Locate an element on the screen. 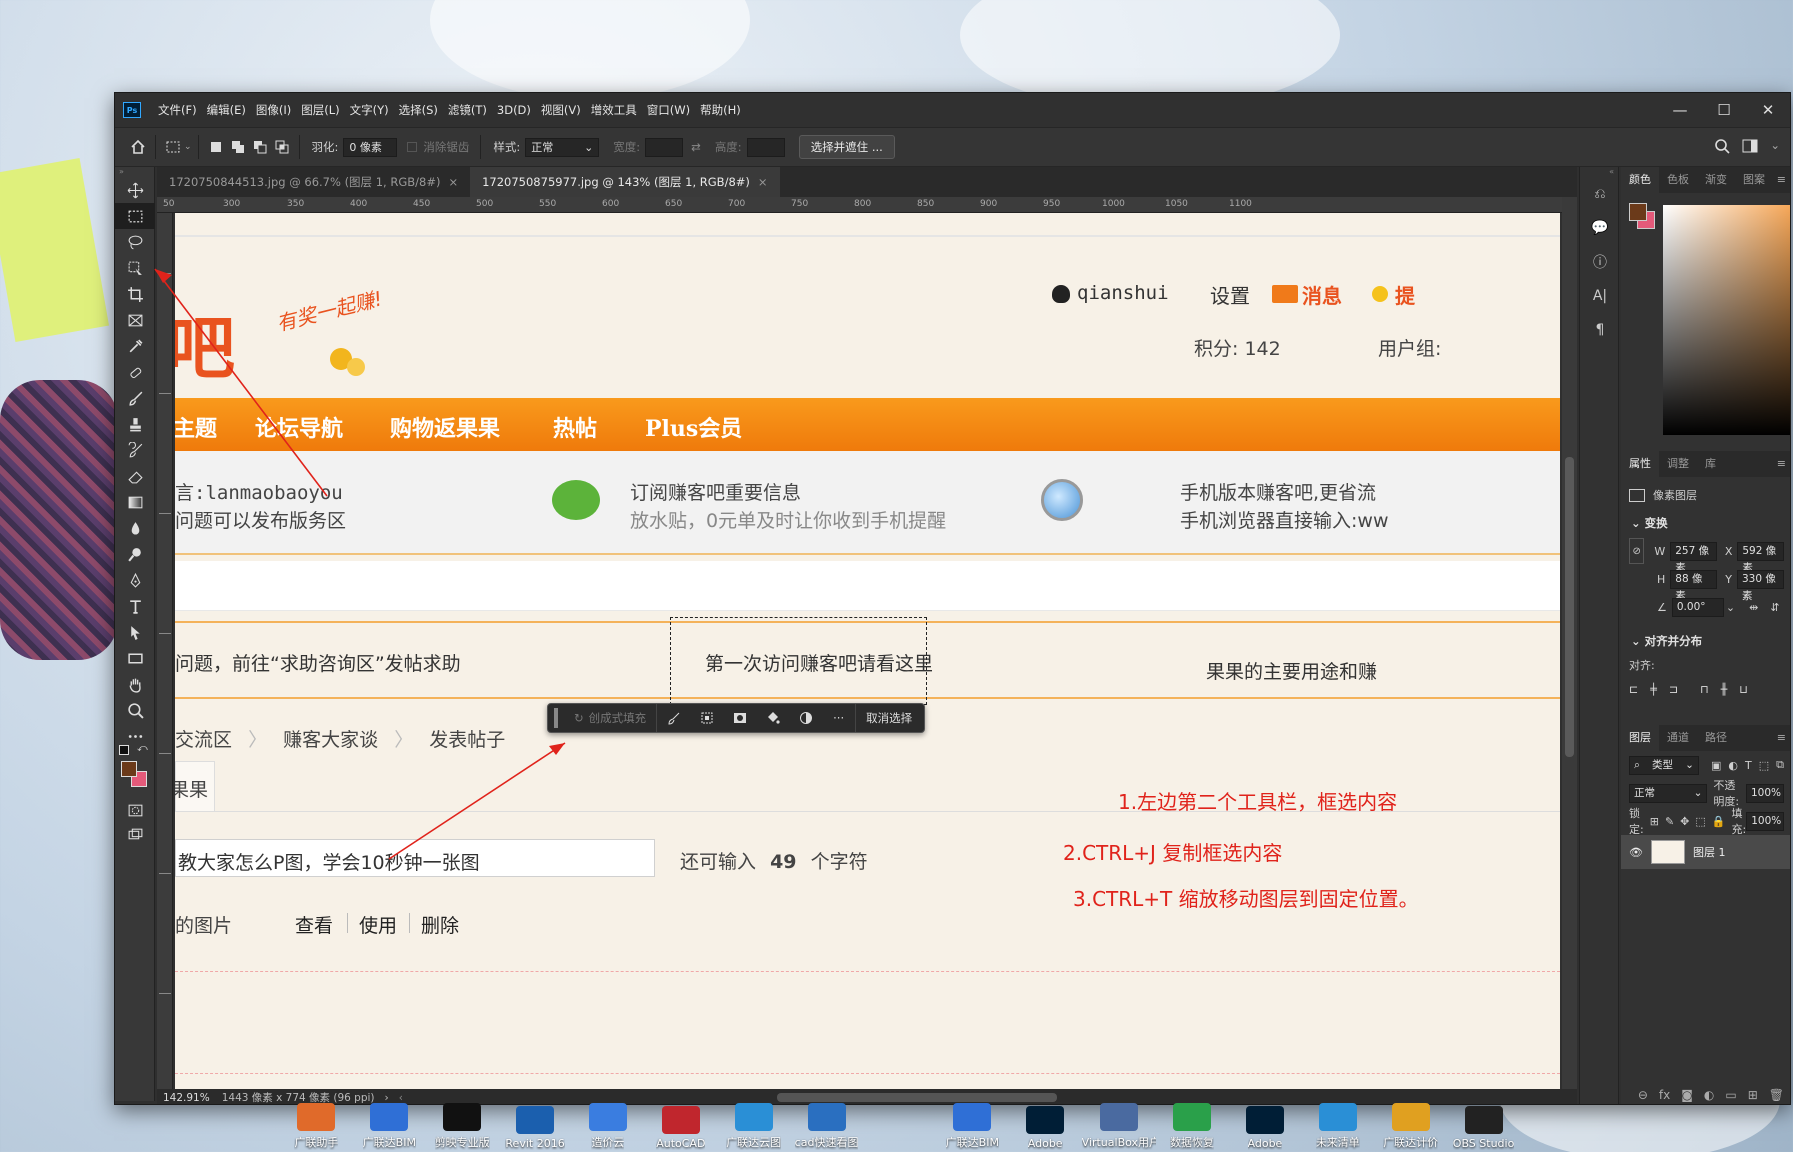 Image resolution: width=1793 pixels, height=1152 pixels. transform-selection-icon is located at coordinates (706, 718).